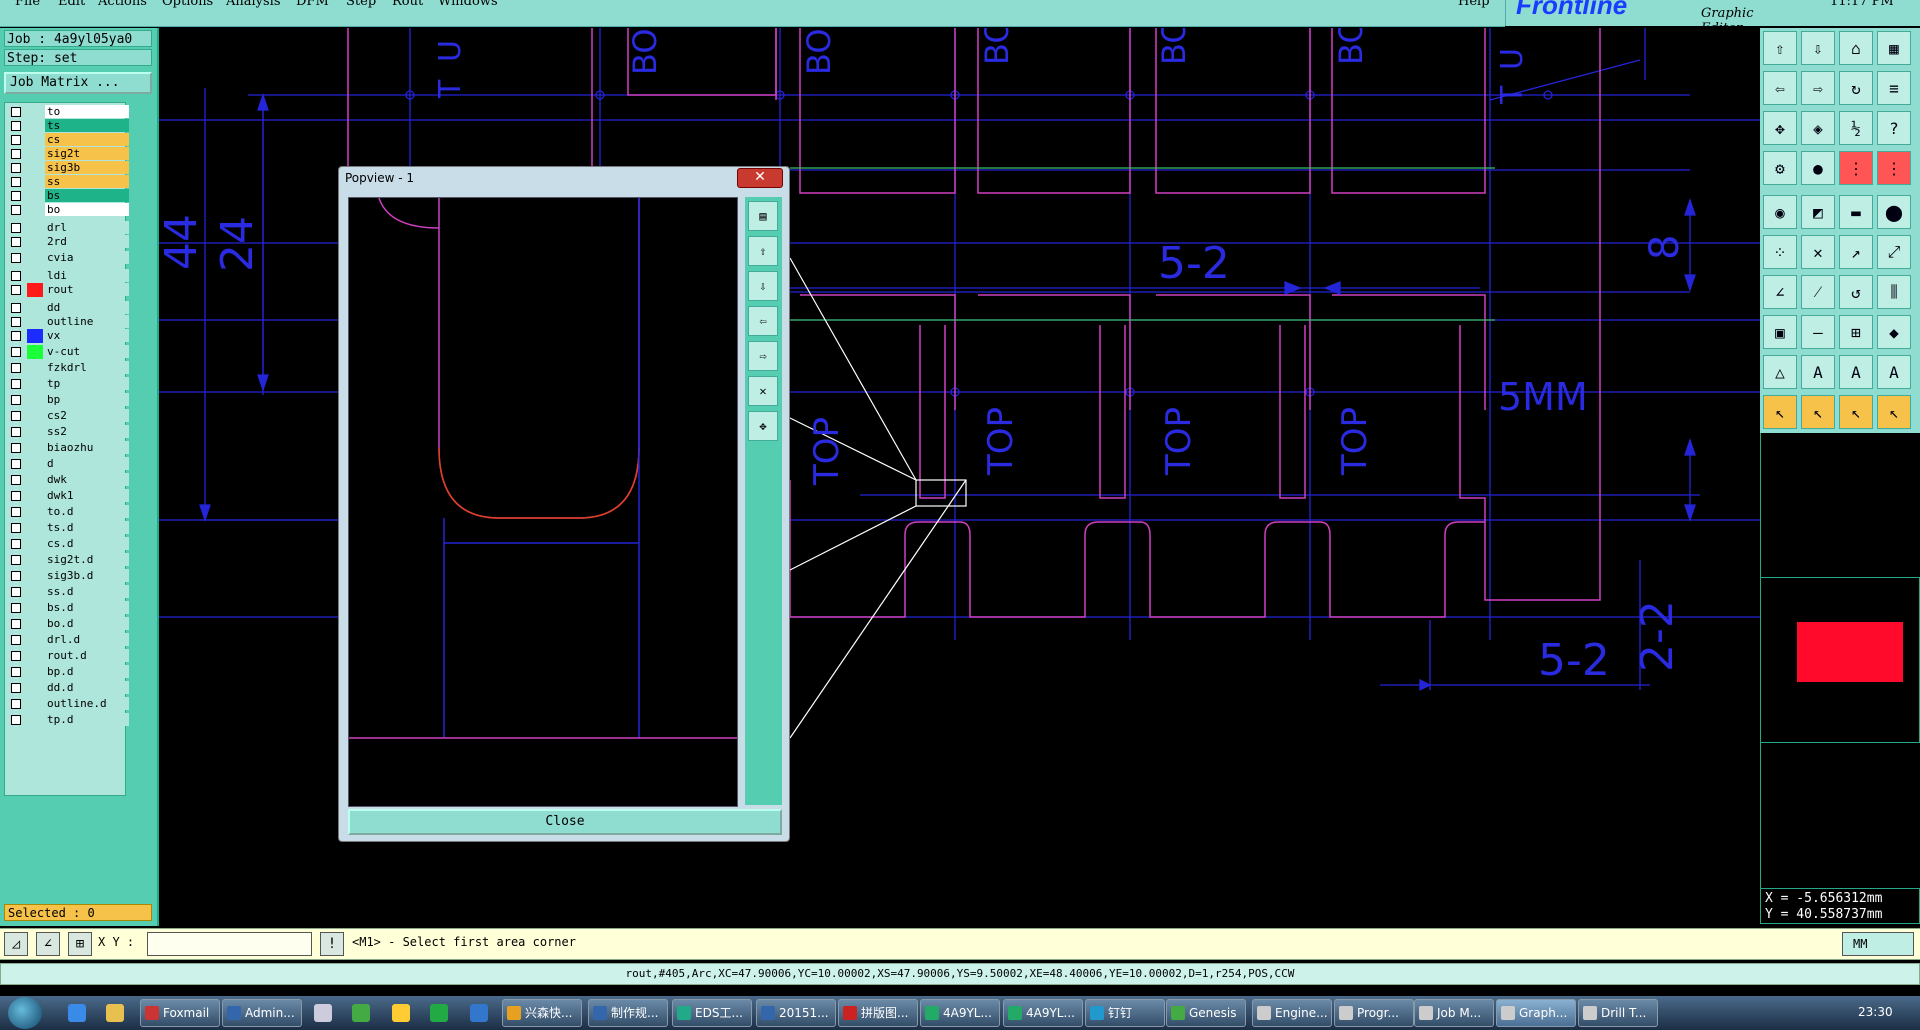  What do you see at coordinates (763, 286) in the screenshot?
I see `popview-down-icon: ⇩` at bounding box center [763, 286].